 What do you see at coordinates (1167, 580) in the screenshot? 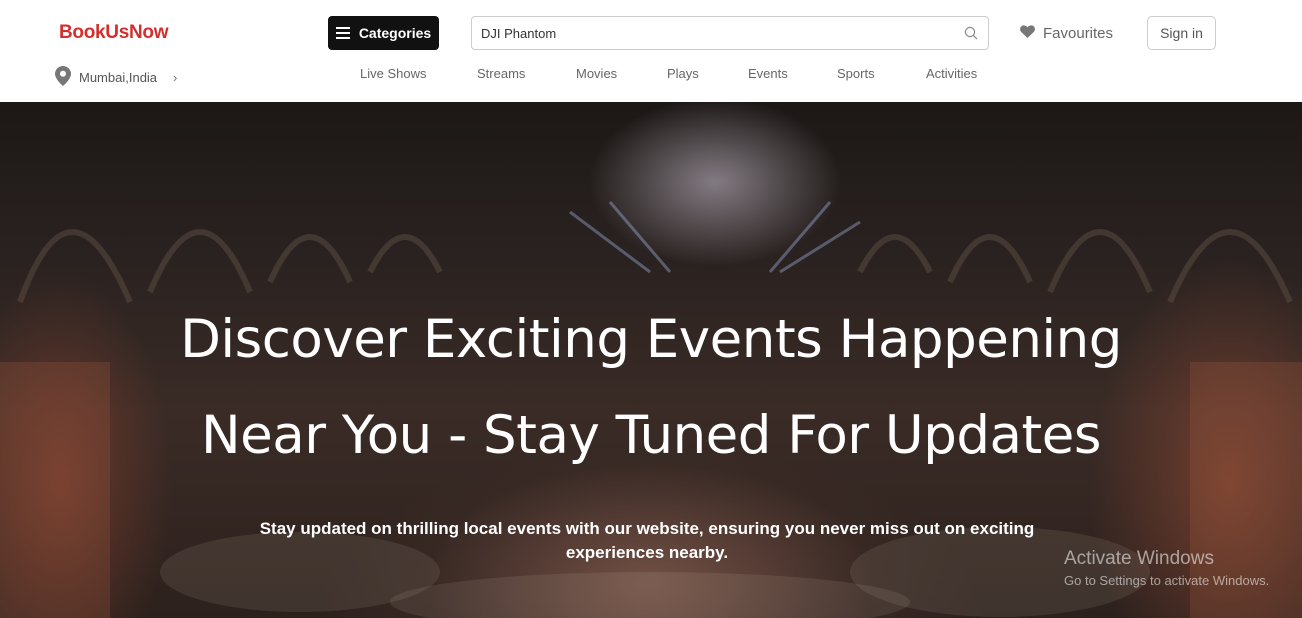
I see `watermark-subtitle: Go to Settings to activate Windows.` at bounding box center [1167, 580].